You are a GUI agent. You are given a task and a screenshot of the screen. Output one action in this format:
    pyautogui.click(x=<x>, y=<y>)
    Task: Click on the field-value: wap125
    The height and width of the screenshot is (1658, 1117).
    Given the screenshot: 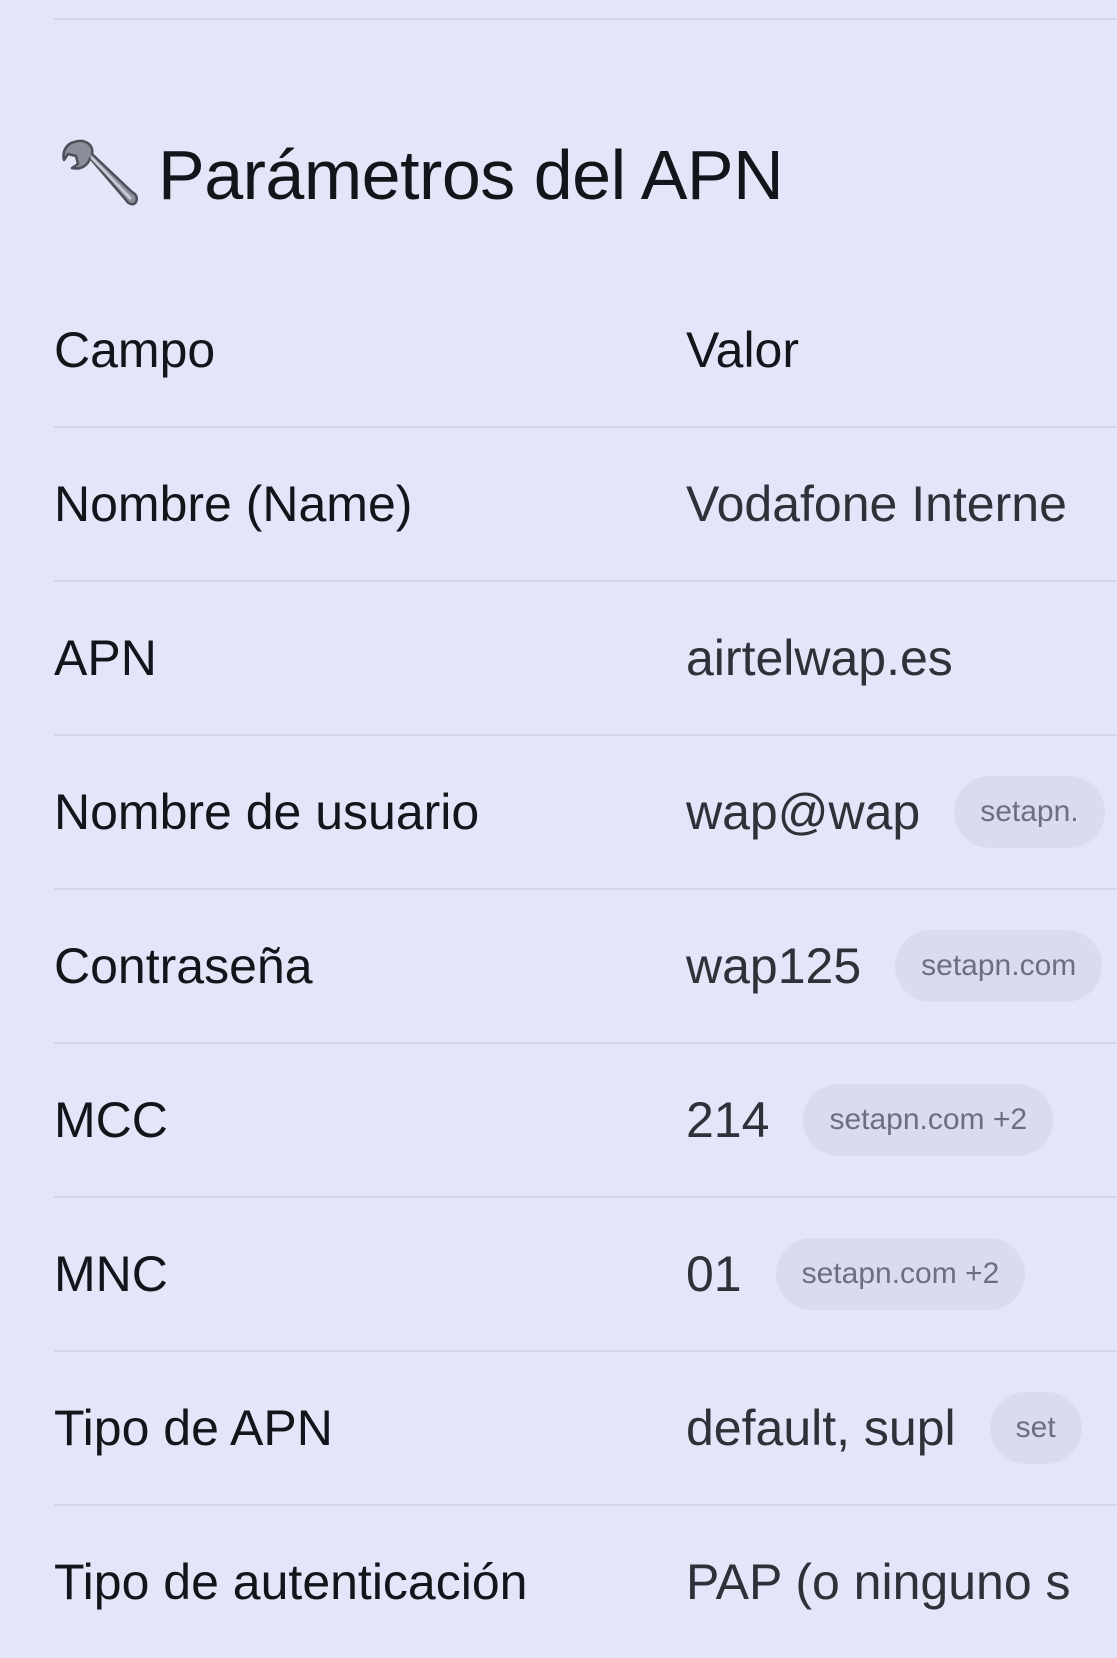 What is the action you would take?
    pyautogui.click(x=774, y=966)
    